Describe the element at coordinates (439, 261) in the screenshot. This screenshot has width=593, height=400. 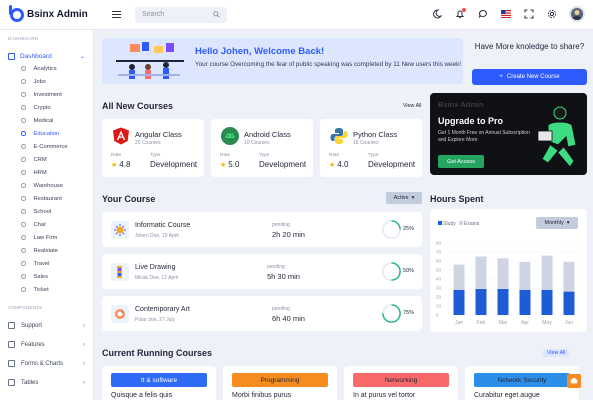
I see `y-tick-label: 60` at that location.